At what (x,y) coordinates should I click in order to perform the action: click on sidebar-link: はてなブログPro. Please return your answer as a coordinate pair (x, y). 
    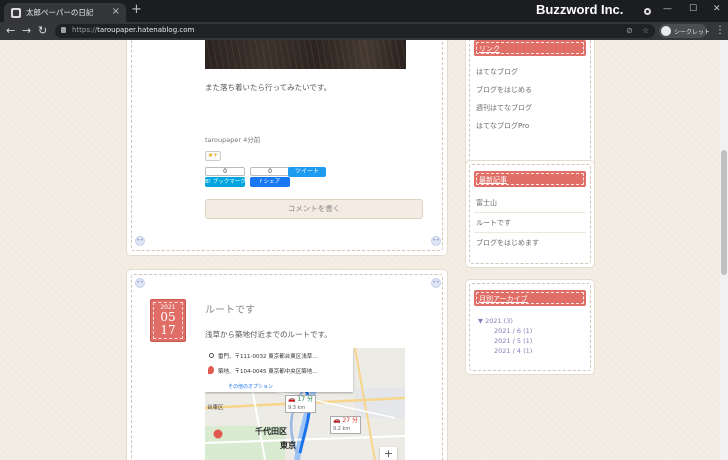
    Looking at the image, I should click on (502, 126).